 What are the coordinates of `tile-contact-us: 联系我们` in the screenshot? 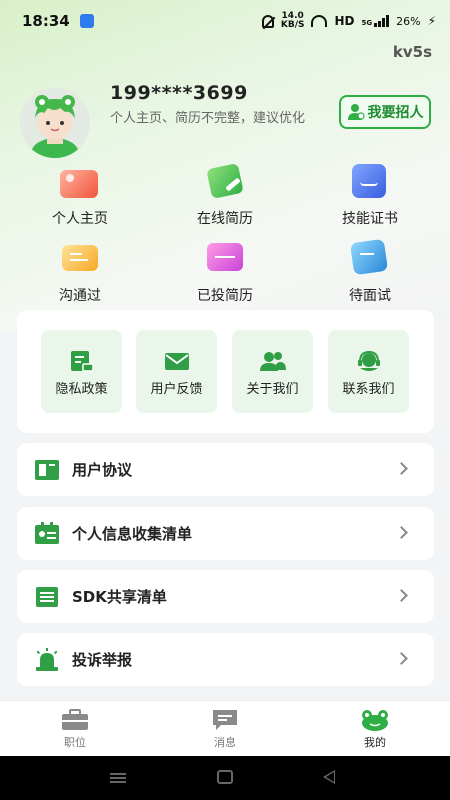 It's located at (368, 371).